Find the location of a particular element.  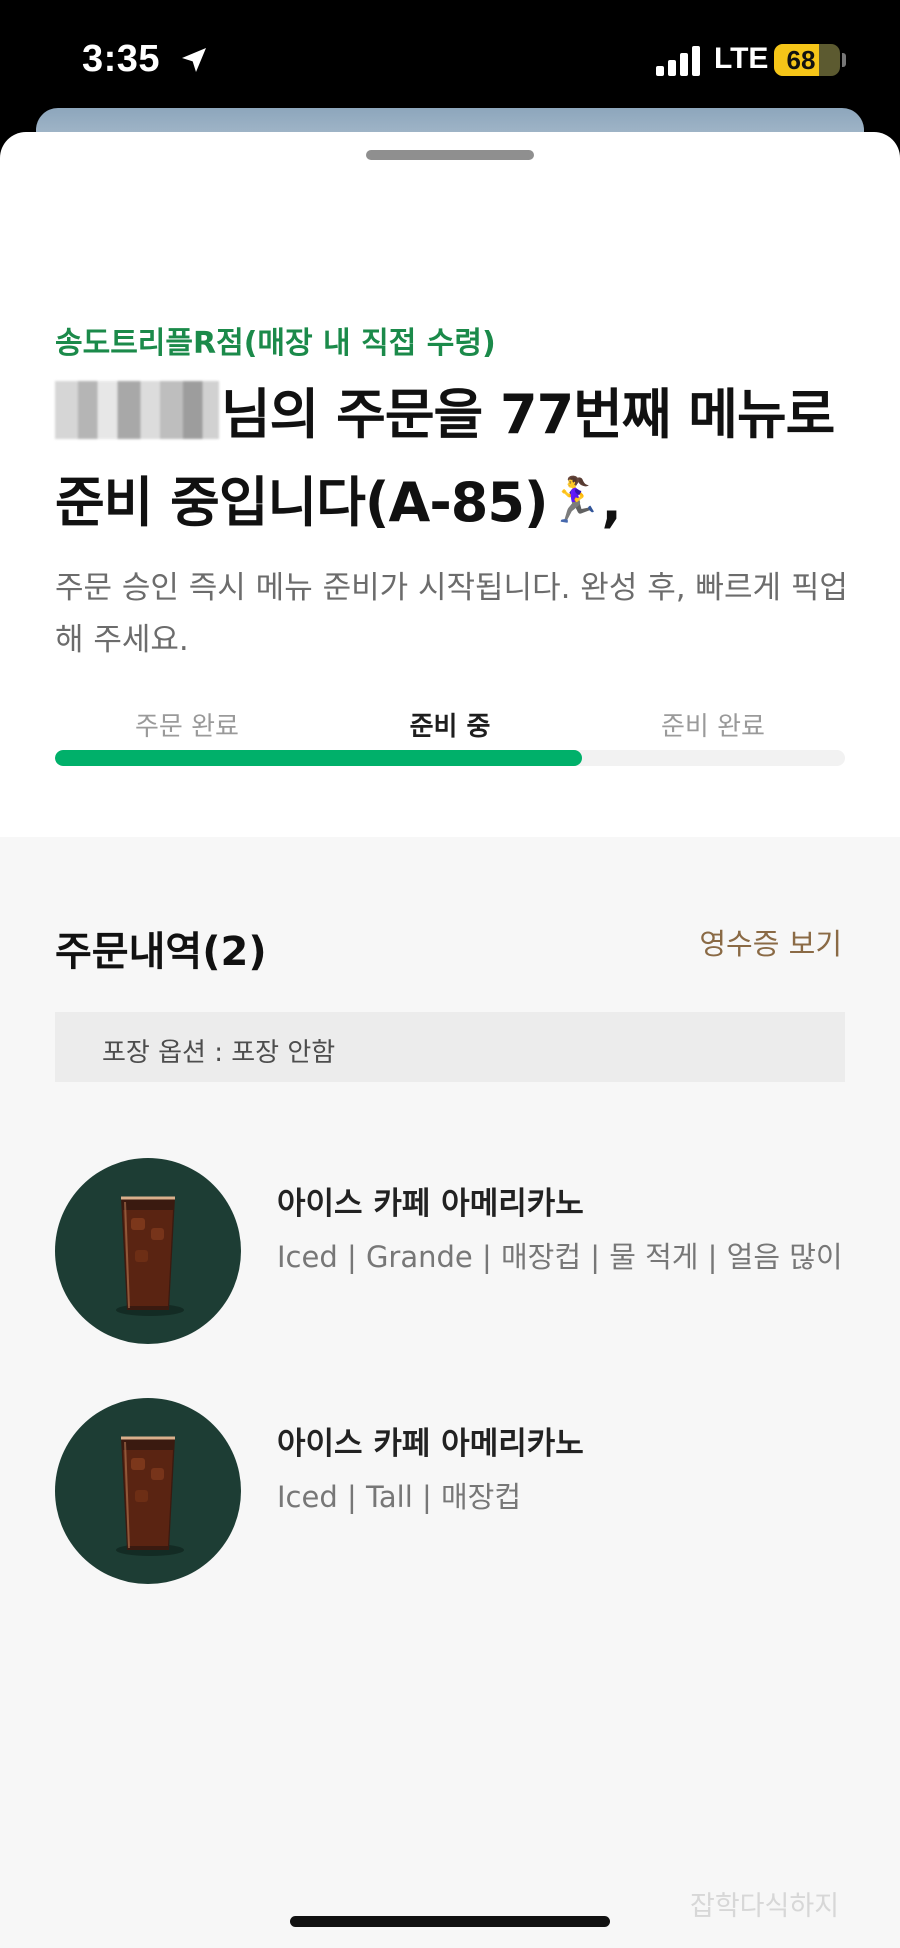

sheet-grabber is located at coordinates (450, 155).